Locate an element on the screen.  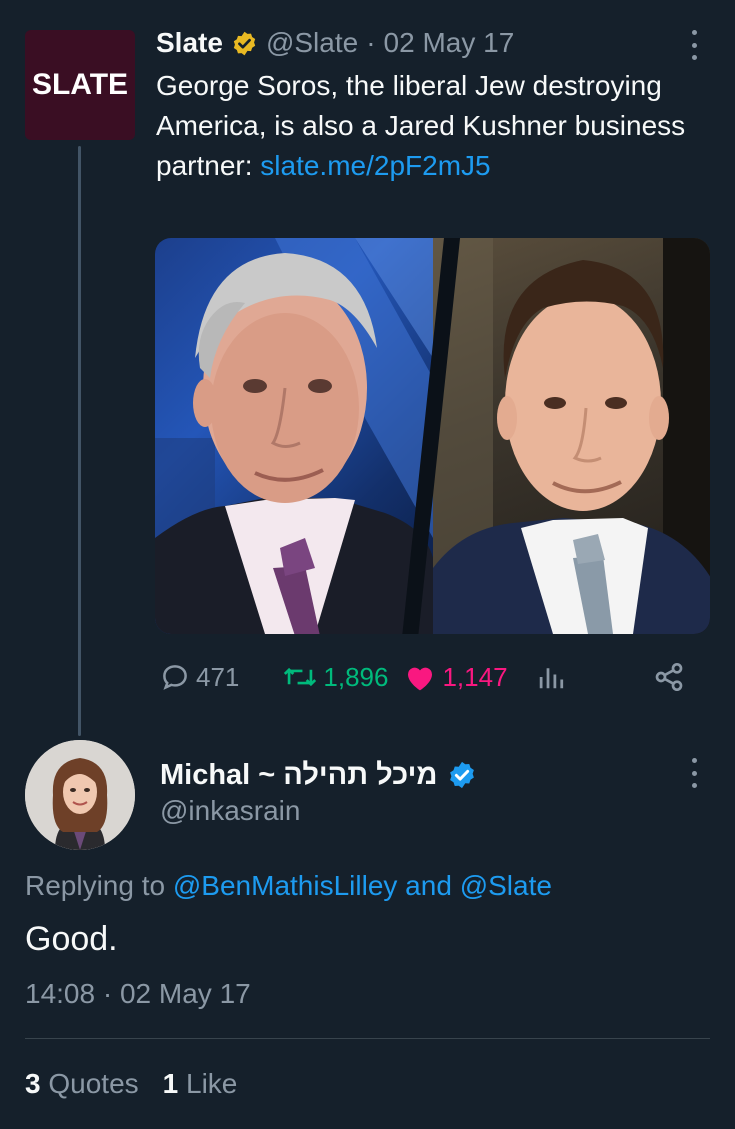
reply-more-options-icon is located at coordinates (694, 773).